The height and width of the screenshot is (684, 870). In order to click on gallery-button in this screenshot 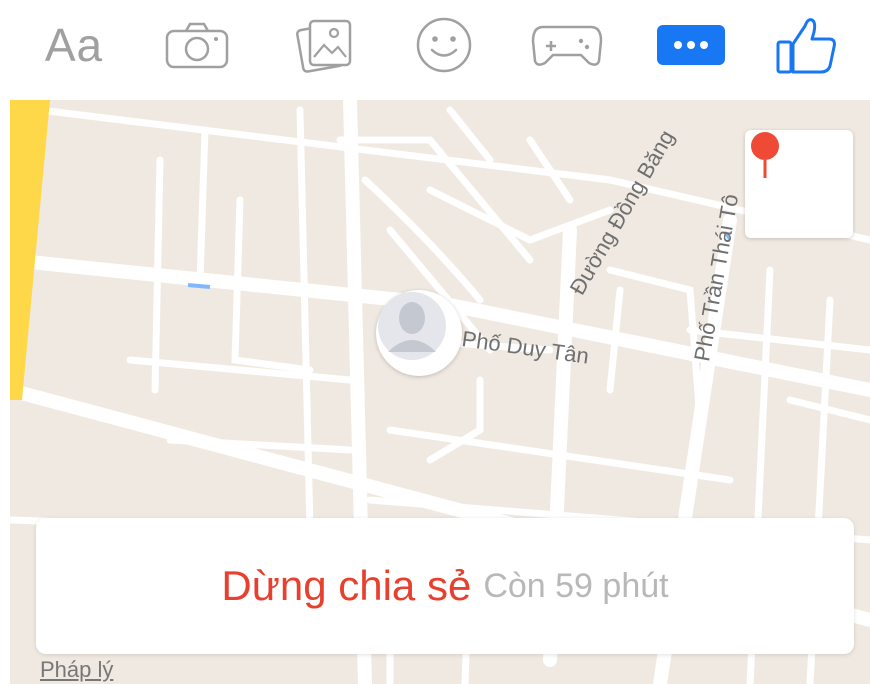, I will do `click(325, 45)`.